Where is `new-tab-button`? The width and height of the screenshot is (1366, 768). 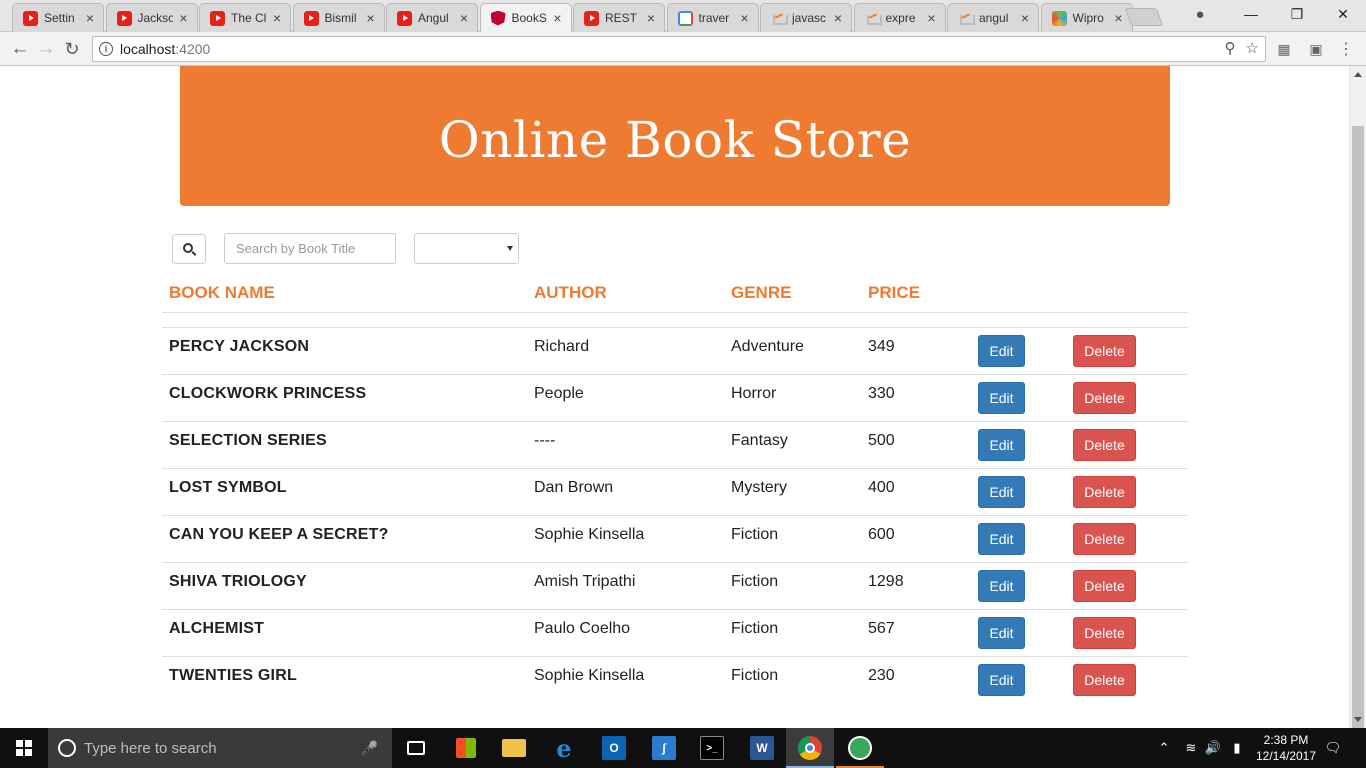
new-tab-button is located at coordinates (1144, 17).